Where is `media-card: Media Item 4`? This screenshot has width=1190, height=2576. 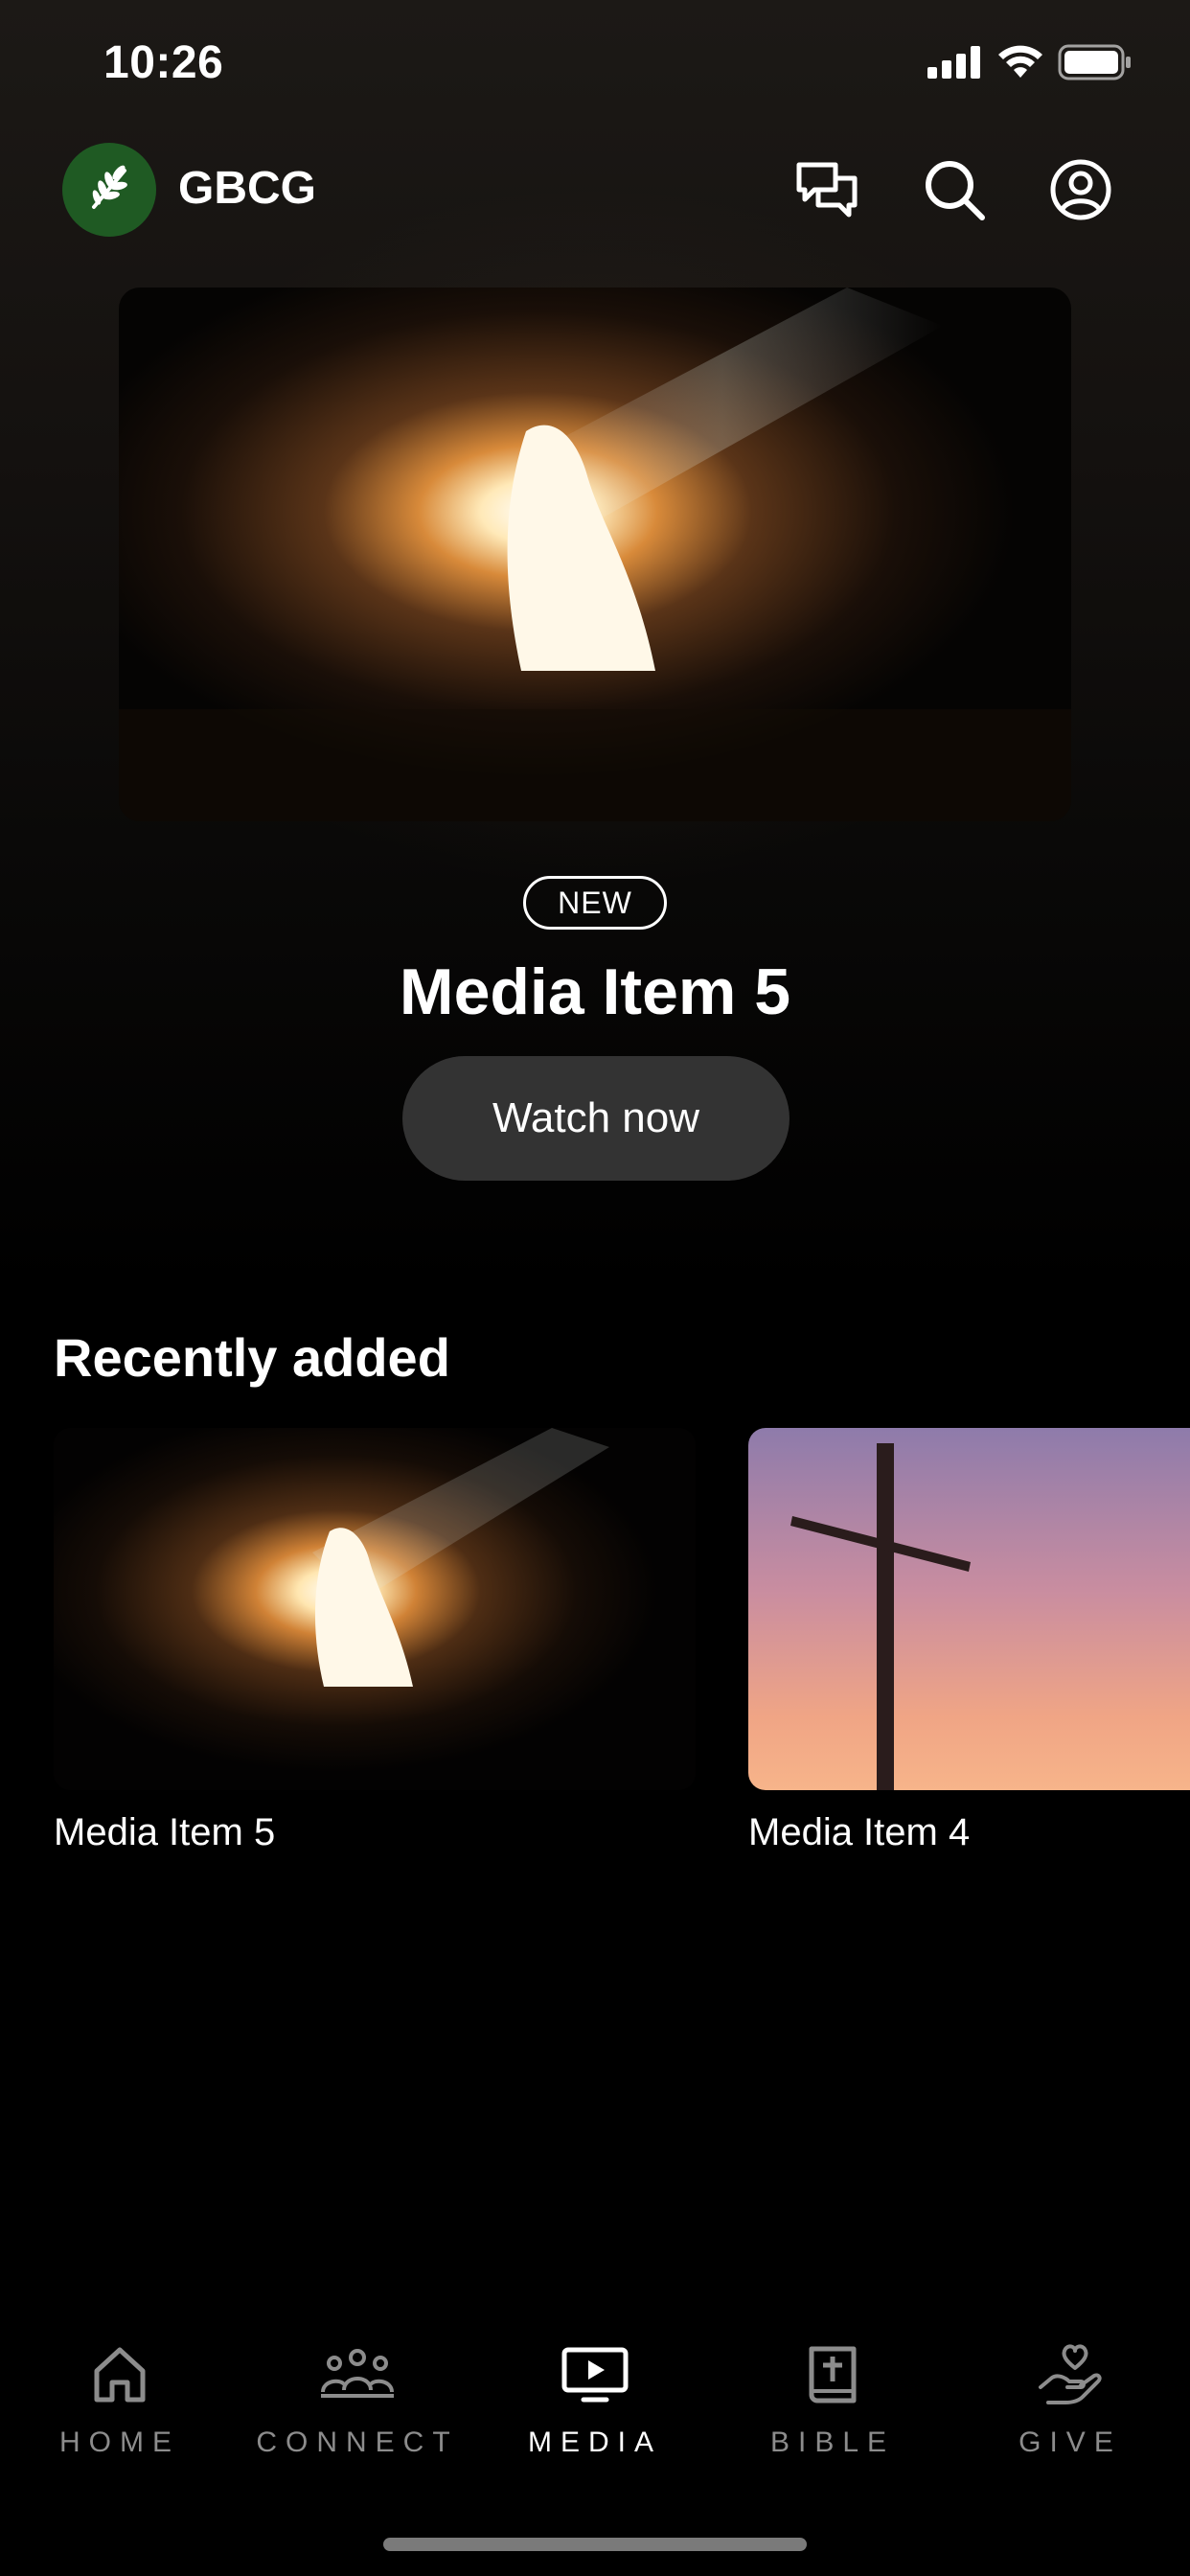
media-card: Media Item 4 is located at coordinates (969, 1641).